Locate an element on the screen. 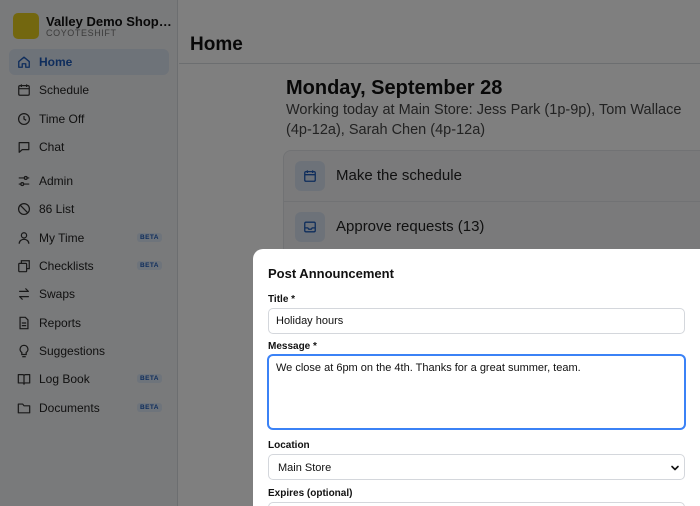 This screenshot has width=700, height=506. location-label: Location is located at coordinates (289, 445).